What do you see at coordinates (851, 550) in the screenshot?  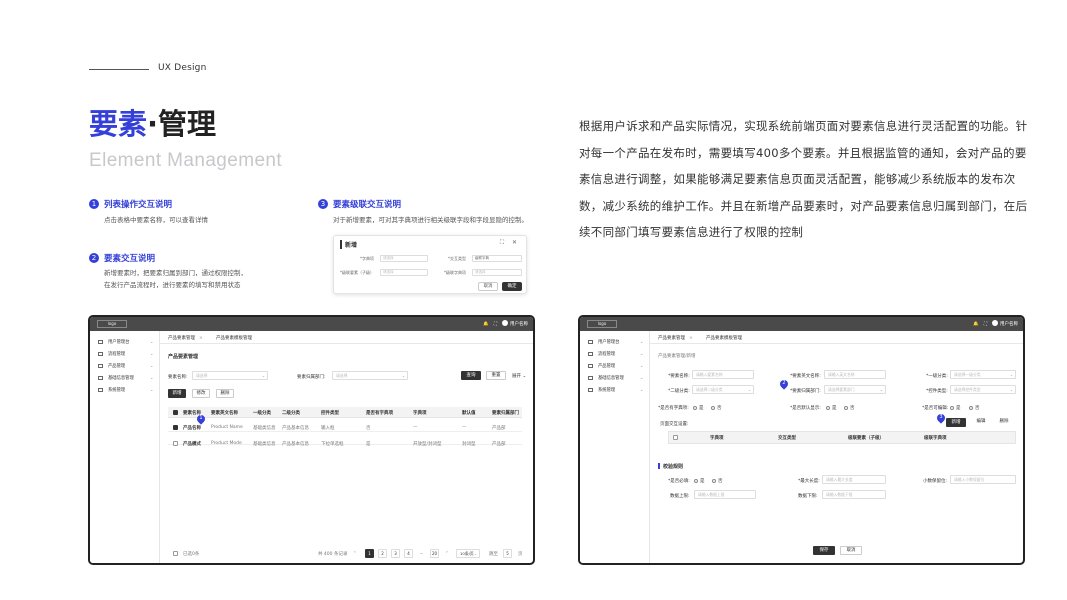 I see `cancel-button: 取消` at bounding box center [851, 550].